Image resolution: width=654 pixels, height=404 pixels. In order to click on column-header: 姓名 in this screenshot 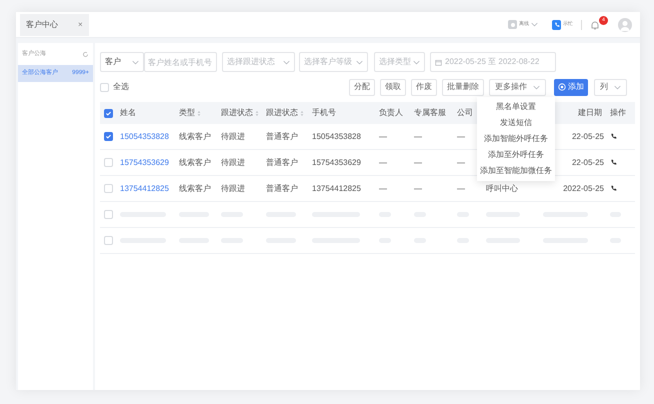, I will do `click(128, 113)`.